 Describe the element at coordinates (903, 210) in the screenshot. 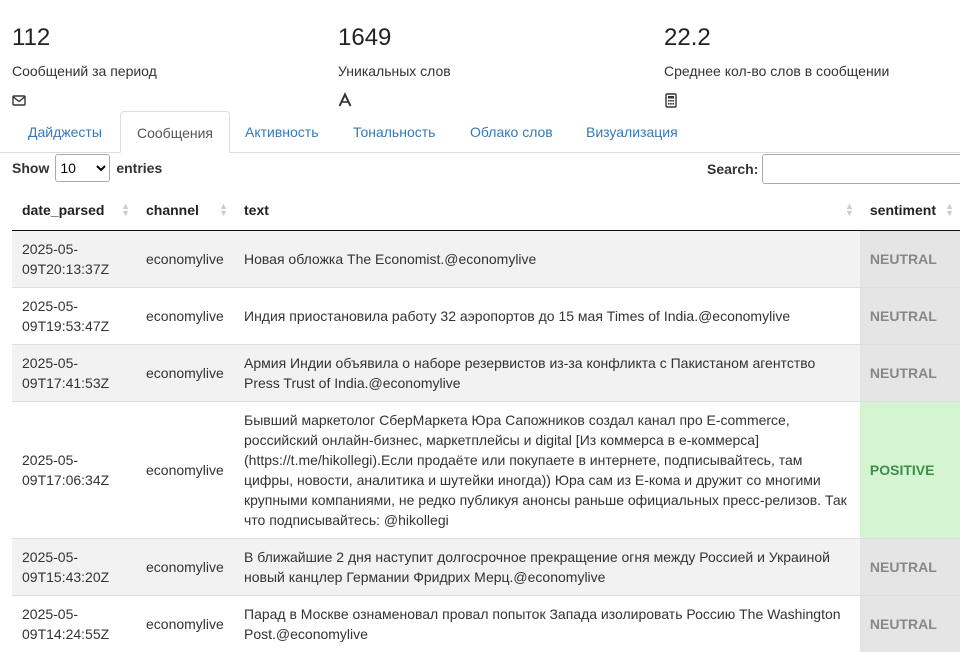

I see `header-label: sentiment` at that location.